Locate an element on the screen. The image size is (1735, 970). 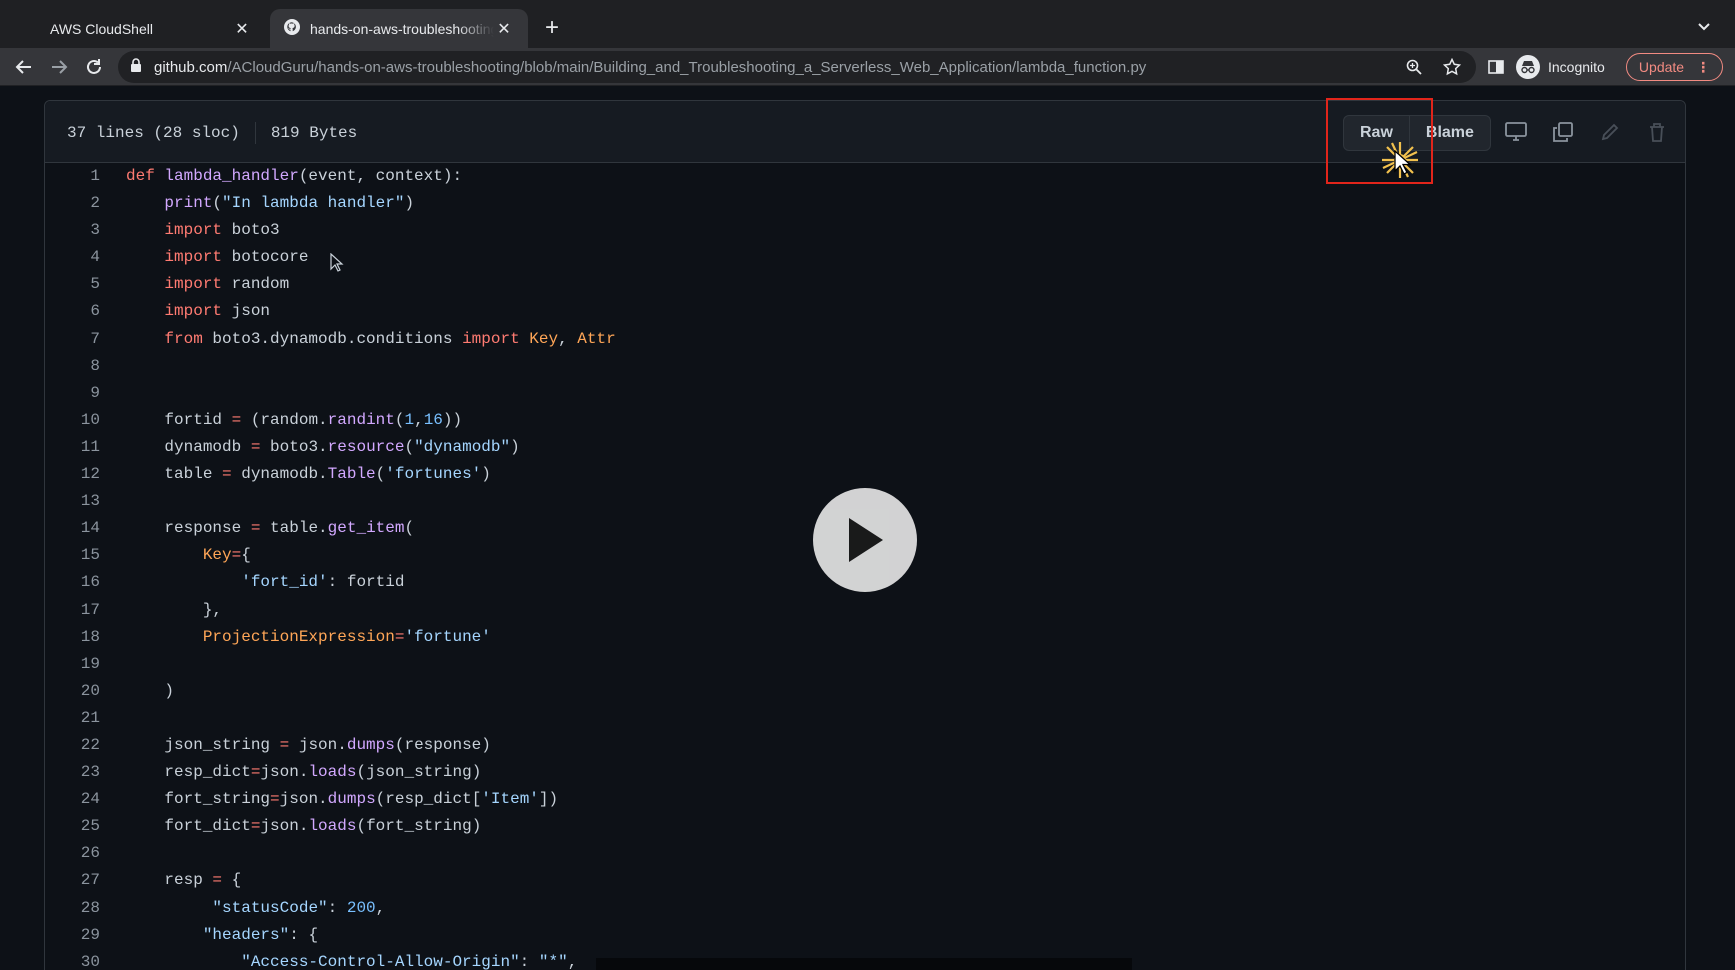
line-number: 20 is located at coordinates (72, 691).